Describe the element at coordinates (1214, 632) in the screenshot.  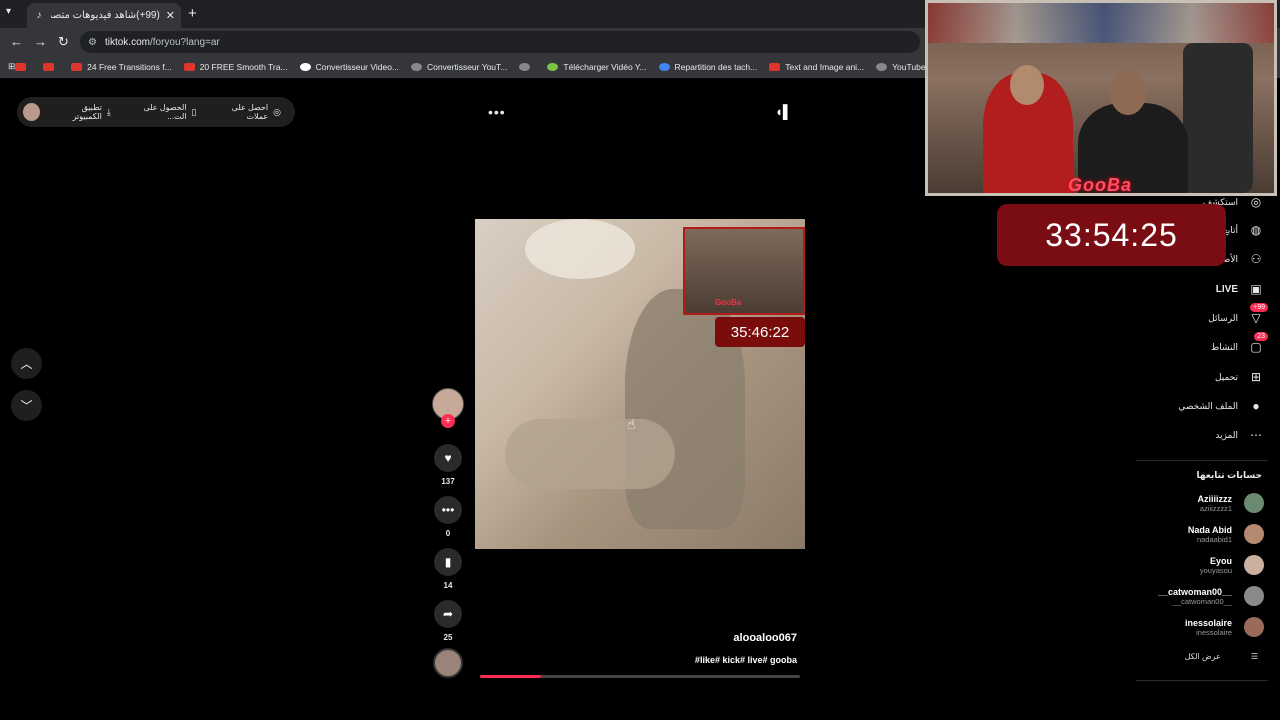
I see `account-handle: inessolaire` at that location.